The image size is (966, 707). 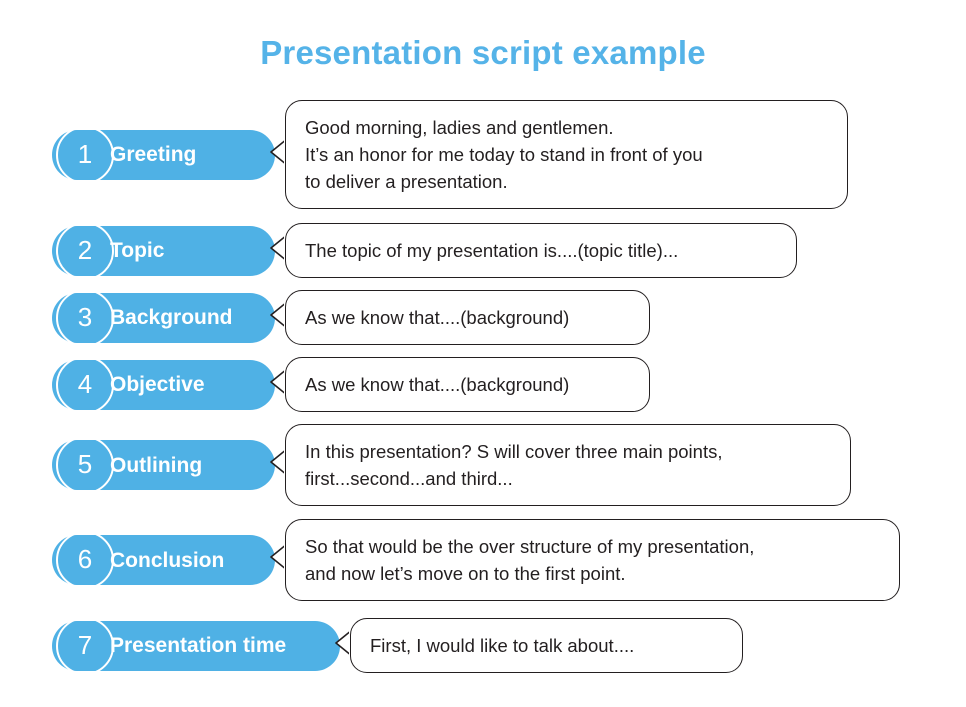 I want to click on step-number-circle-icon: 5, so click(x=85, y=465).